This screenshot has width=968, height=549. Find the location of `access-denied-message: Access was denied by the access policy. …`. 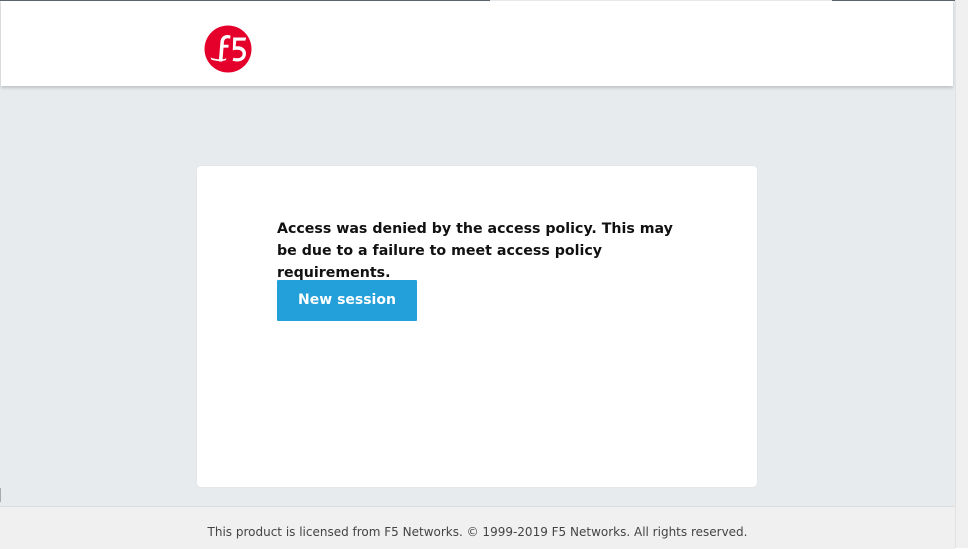

access-denied-message: Access was denied by the access policy. … is located at coordinates (475, 251).